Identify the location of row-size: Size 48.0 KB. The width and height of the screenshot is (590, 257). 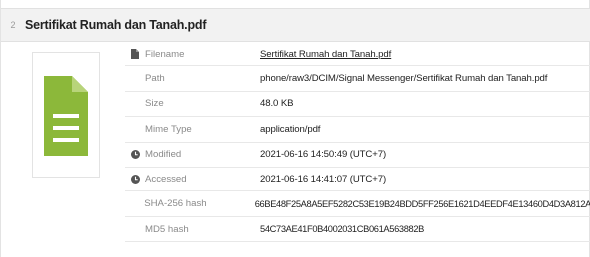
(357, 105).